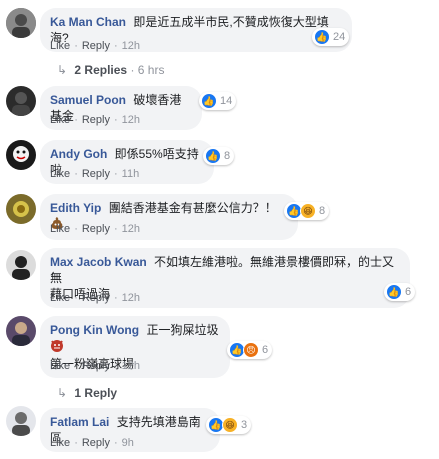 Image resolution: width=439 pixels, height=459 pixels. What do you see at coordinates (218, 101) in the screenshot?
I see `reaction-summary: 👍 14` at bounding box center [218, 101].